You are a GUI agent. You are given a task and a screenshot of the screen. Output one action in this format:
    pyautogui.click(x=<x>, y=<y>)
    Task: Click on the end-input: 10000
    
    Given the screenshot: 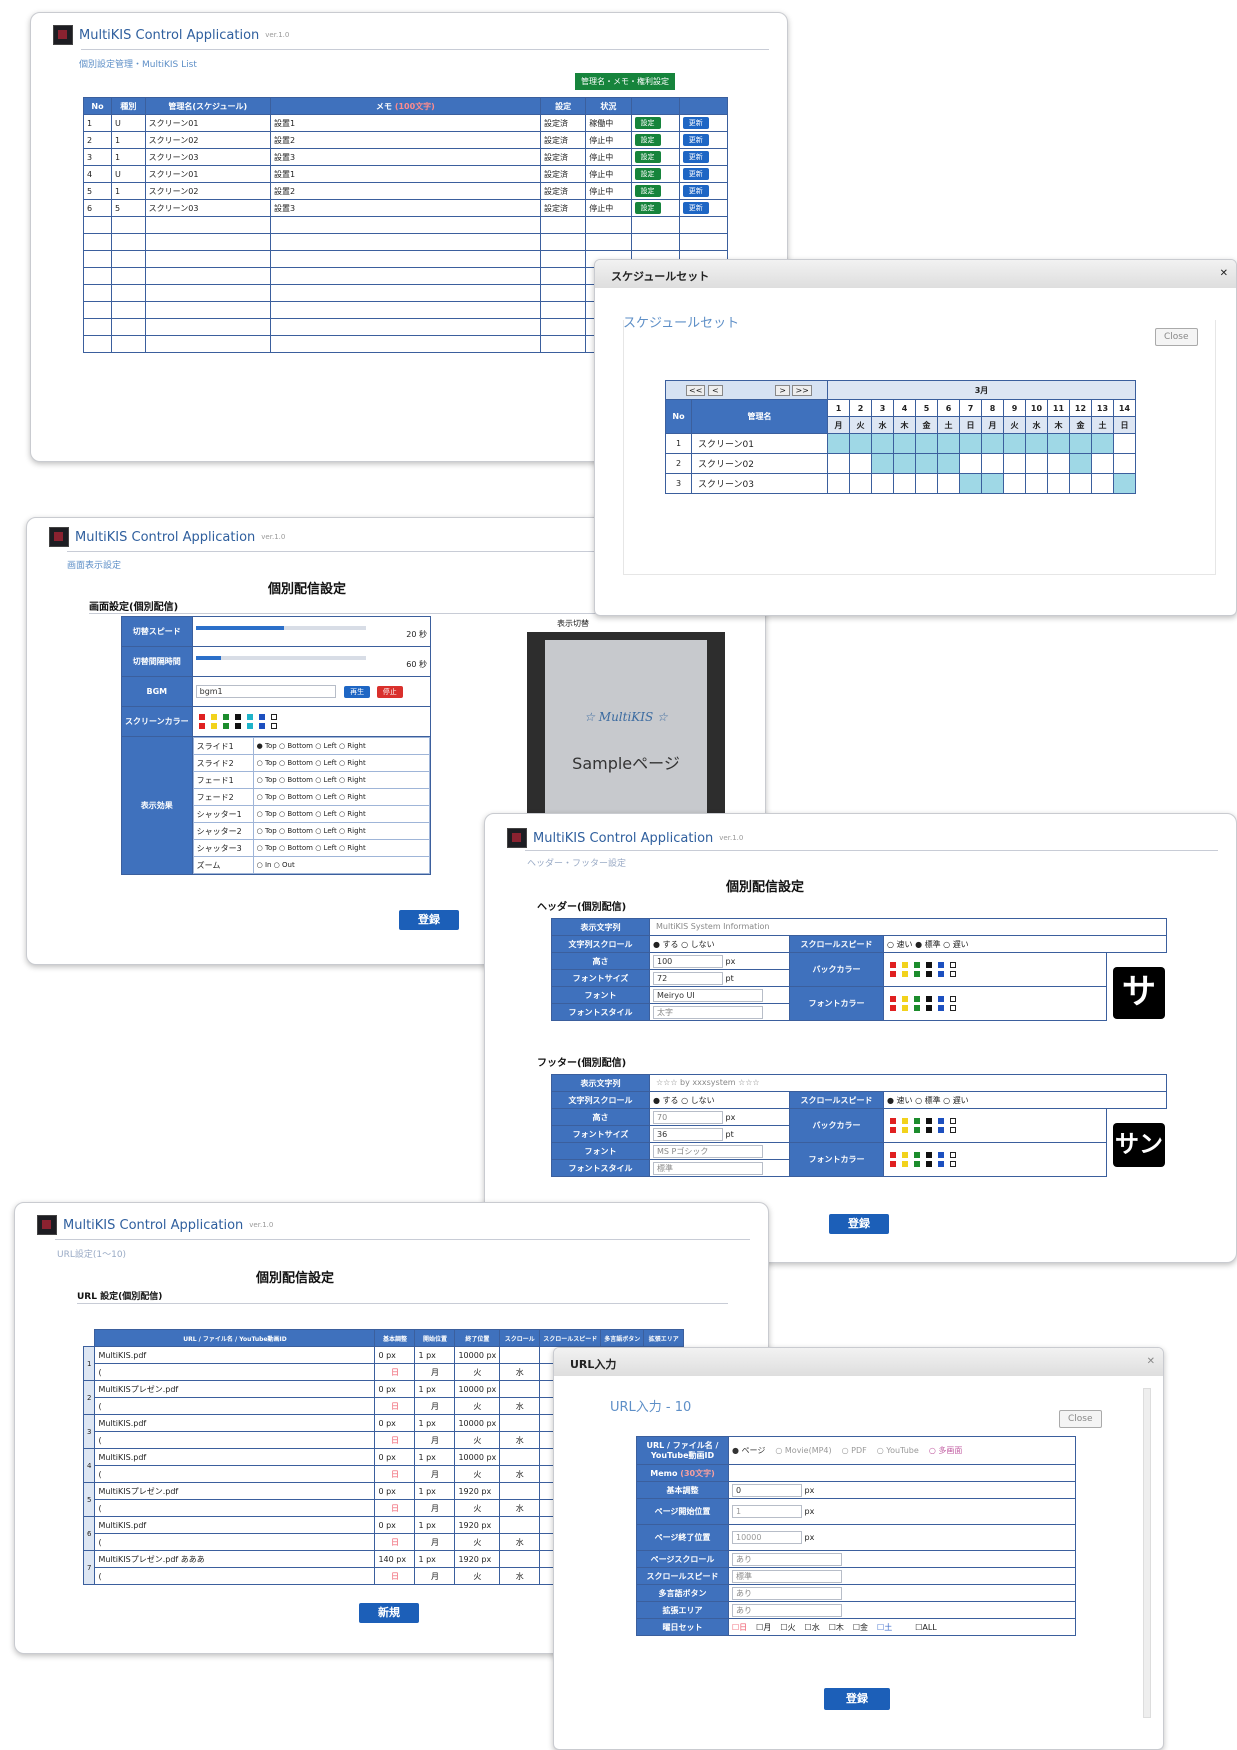 What is the action you would take?
    pyautogui.click(x=767, y=1537)
    